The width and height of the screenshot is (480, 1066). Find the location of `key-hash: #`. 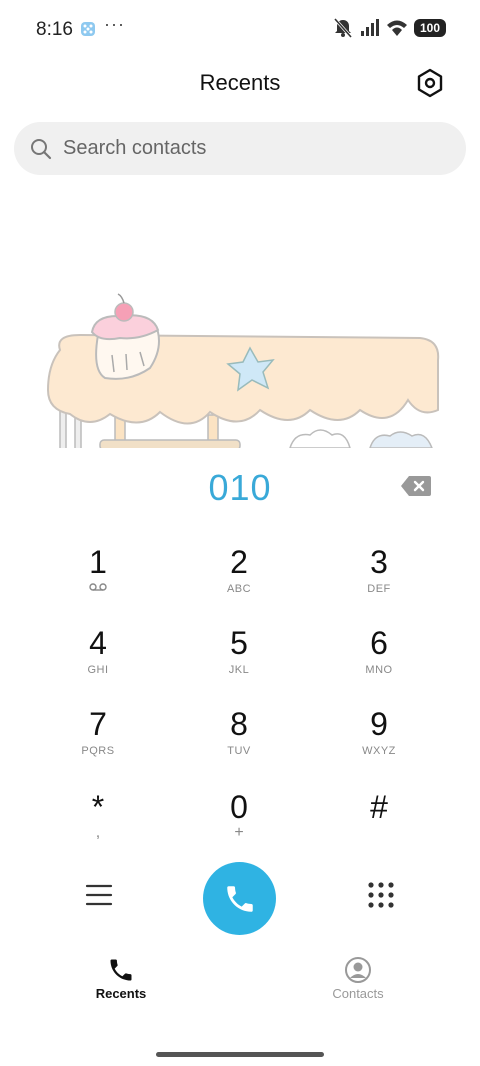

key-hash: # is located at coordinates (379, 825).